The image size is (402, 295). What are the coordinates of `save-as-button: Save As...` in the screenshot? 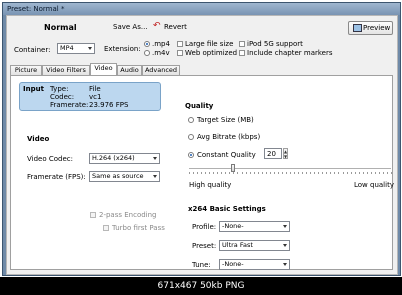 It's located at (130, 27).